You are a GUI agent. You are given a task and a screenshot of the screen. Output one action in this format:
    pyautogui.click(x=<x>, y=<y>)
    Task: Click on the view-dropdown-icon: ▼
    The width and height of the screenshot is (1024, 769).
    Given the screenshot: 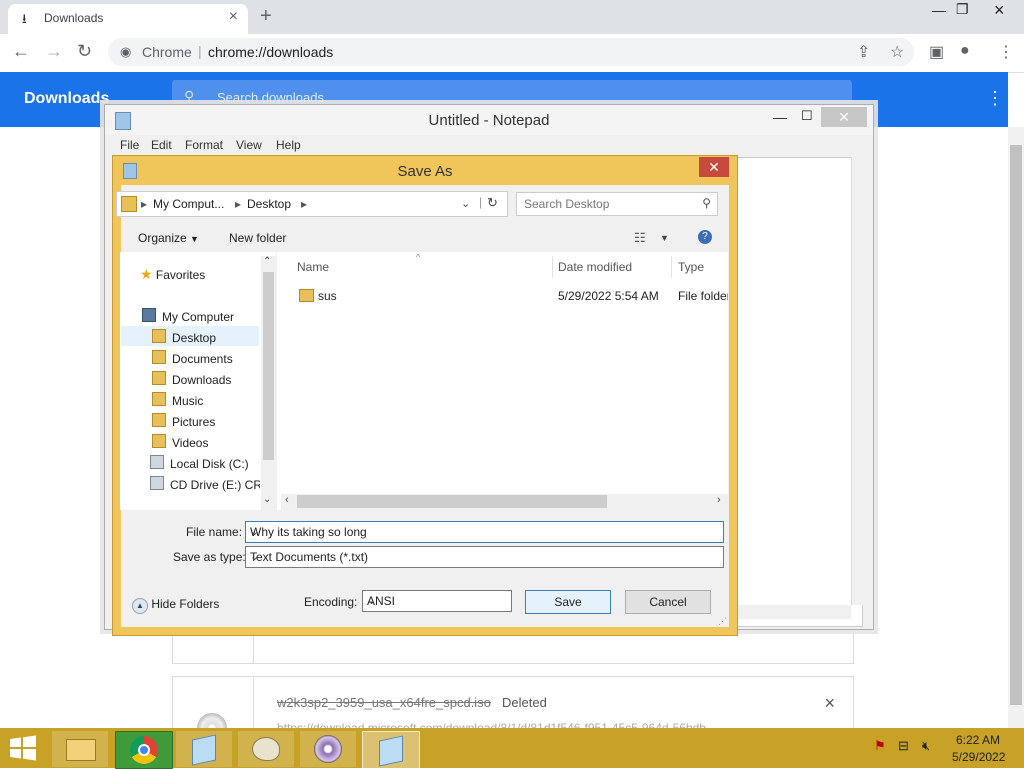 What is the action you would take?
    pyautogui.click(x=664, y=238)
    